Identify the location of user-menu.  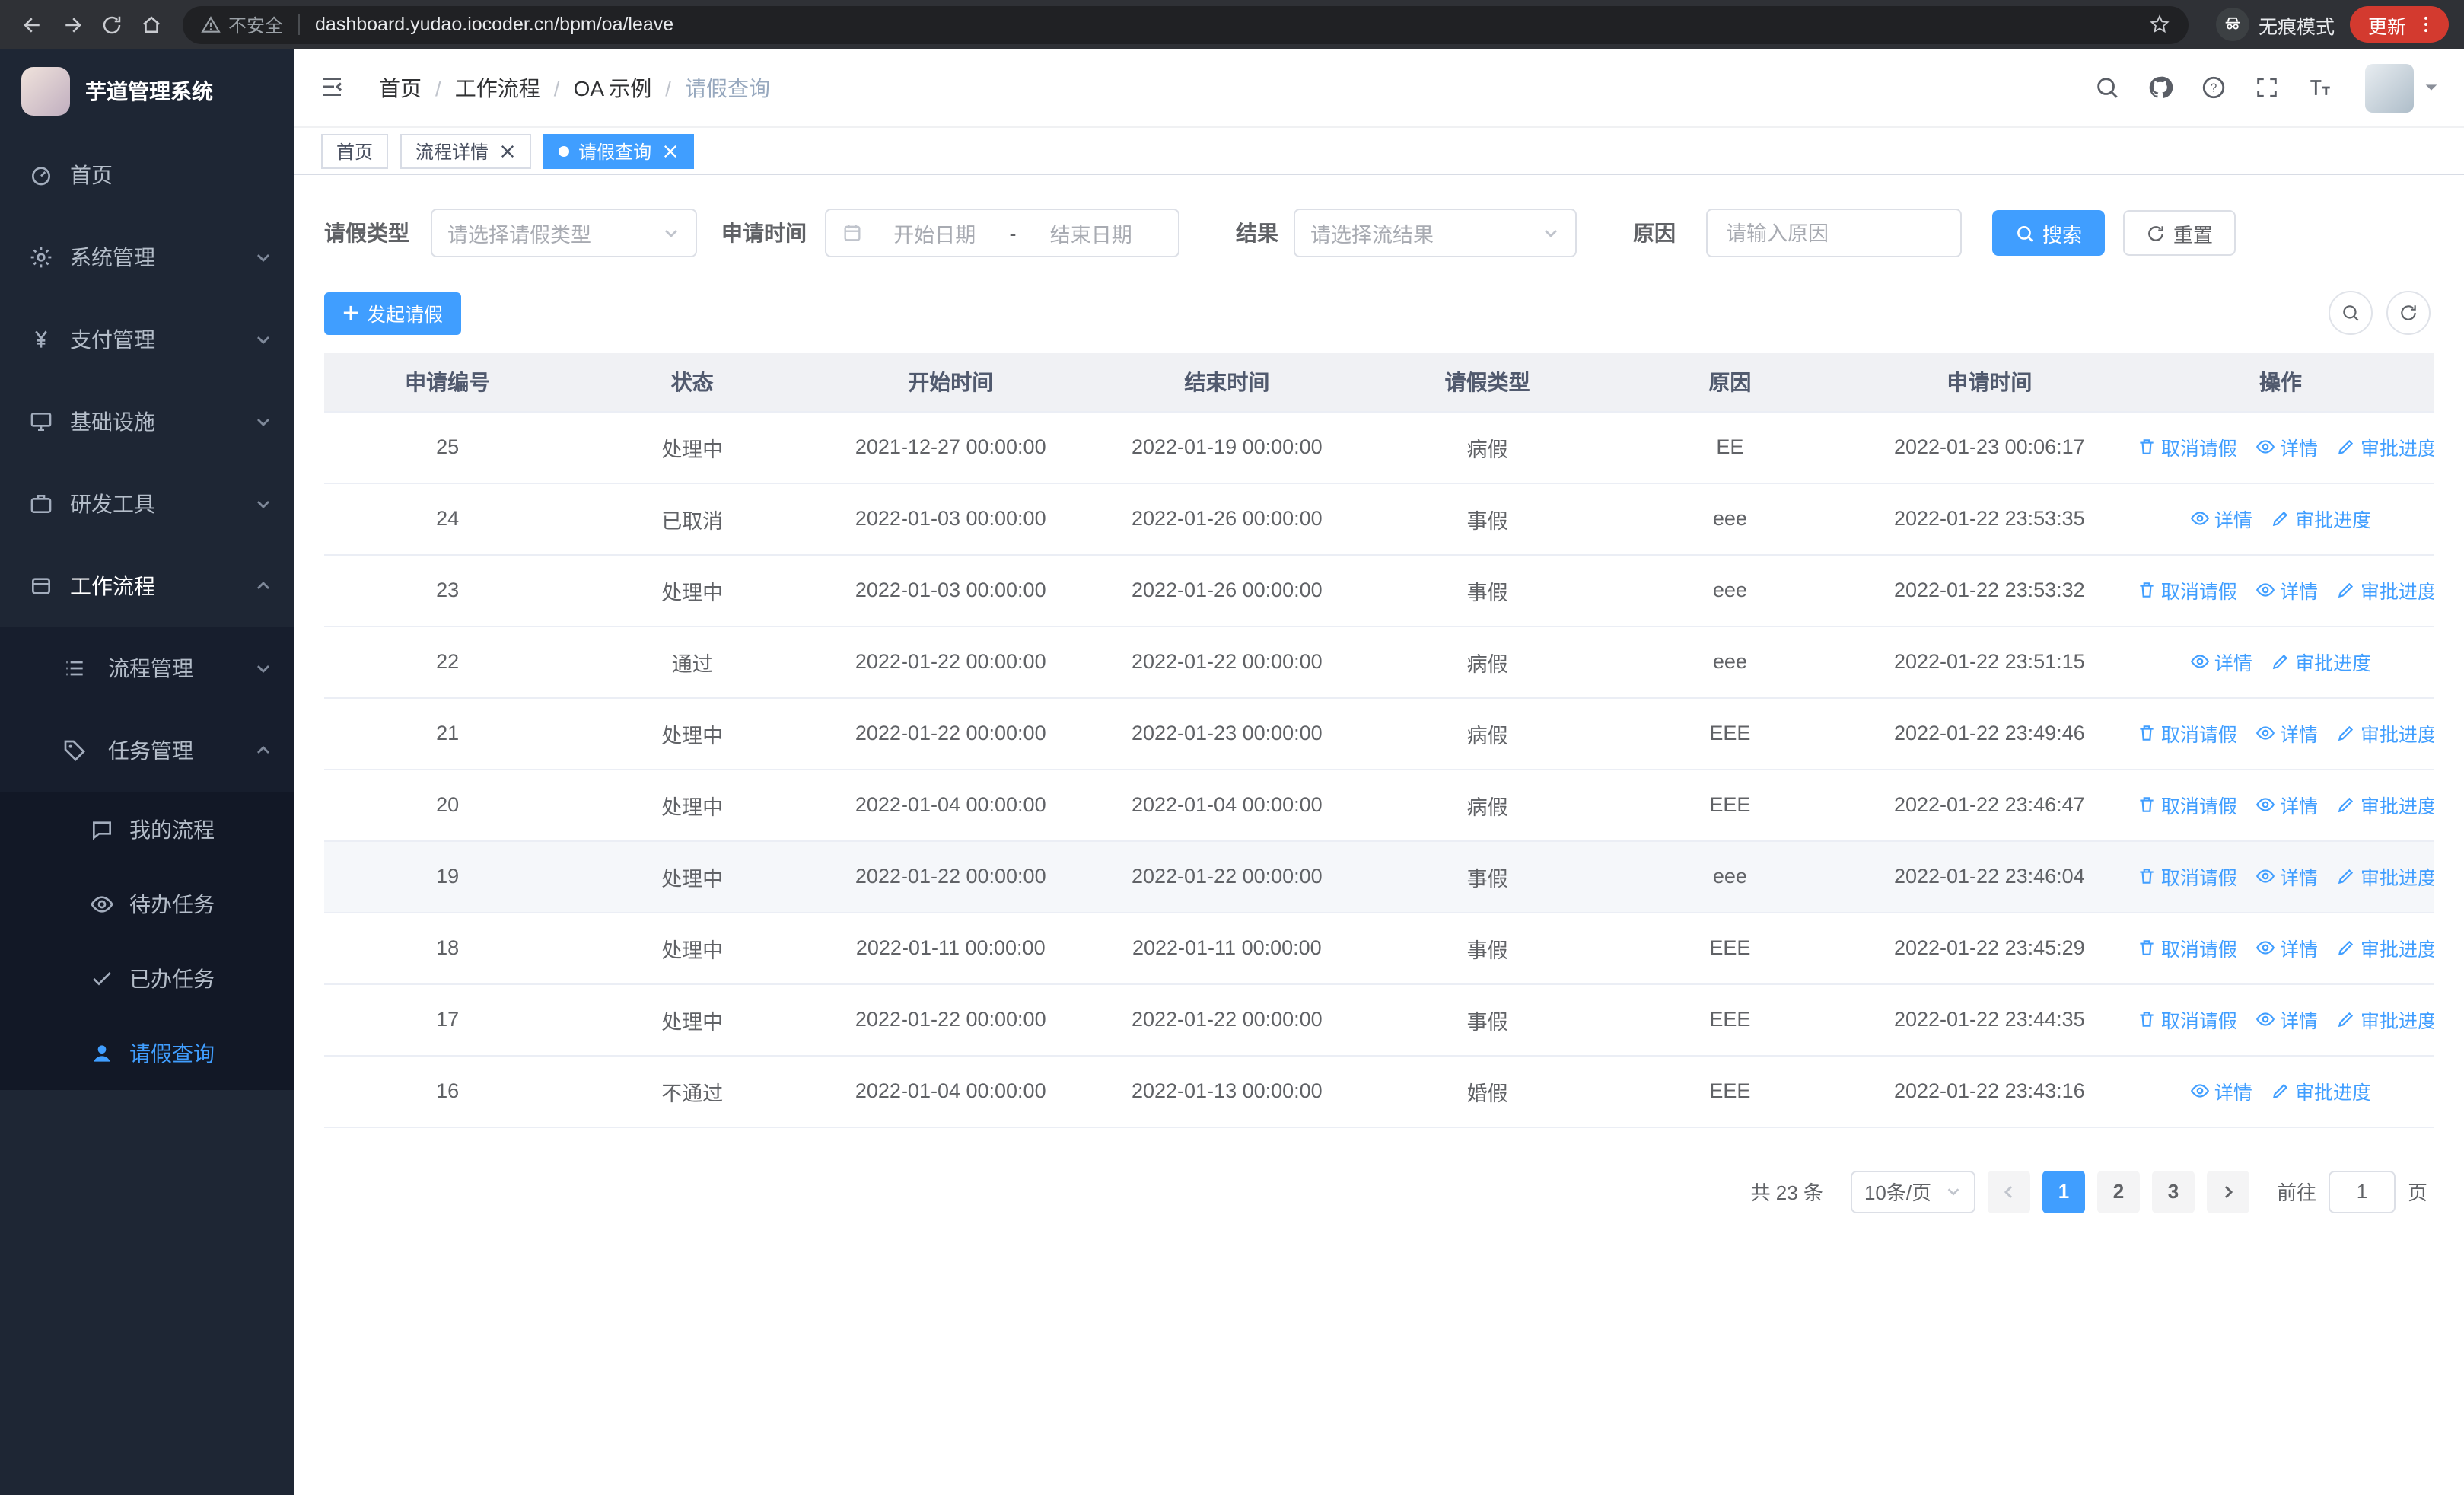
(2402, 88).